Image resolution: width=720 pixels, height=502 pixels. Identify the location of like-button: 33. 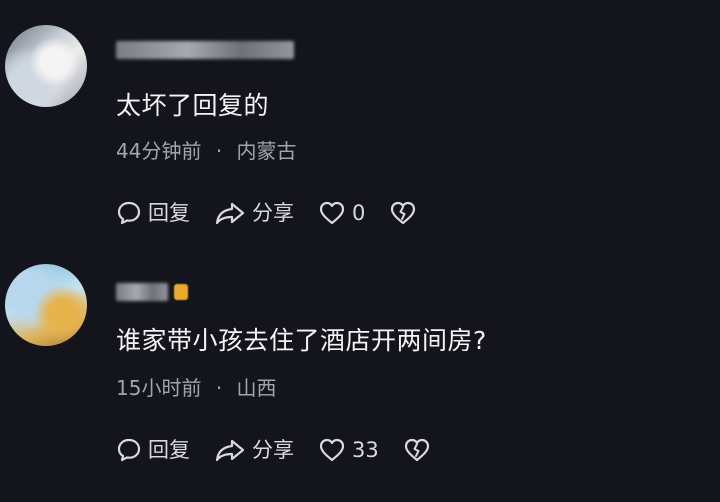
(348, 450).